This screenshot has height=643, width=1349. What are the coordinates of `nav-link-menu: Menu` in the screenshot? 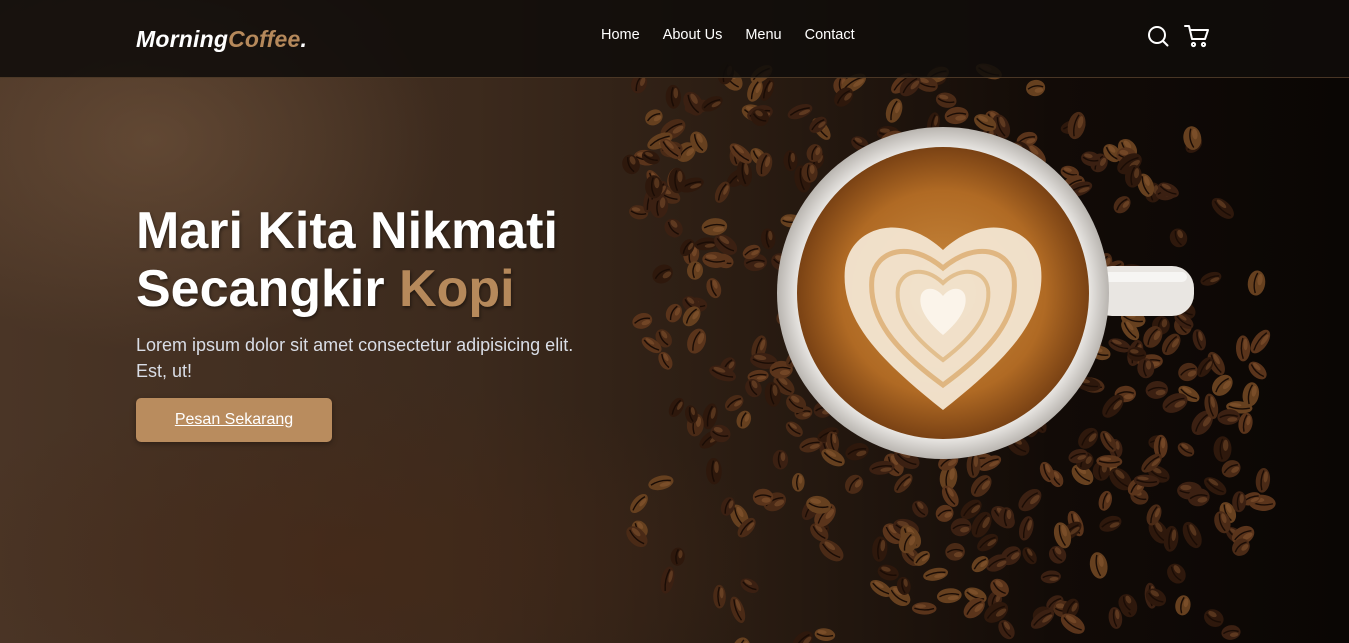 It's located at (763, 35).